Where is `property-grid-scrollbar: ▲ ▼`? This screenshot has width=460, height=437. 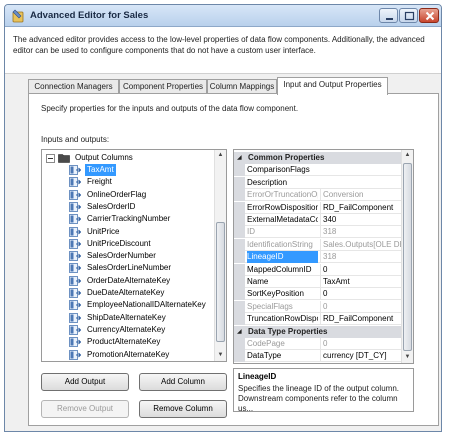
property-grid-scrollbar: ▲ ▼ is located at coordinates (407, 256).